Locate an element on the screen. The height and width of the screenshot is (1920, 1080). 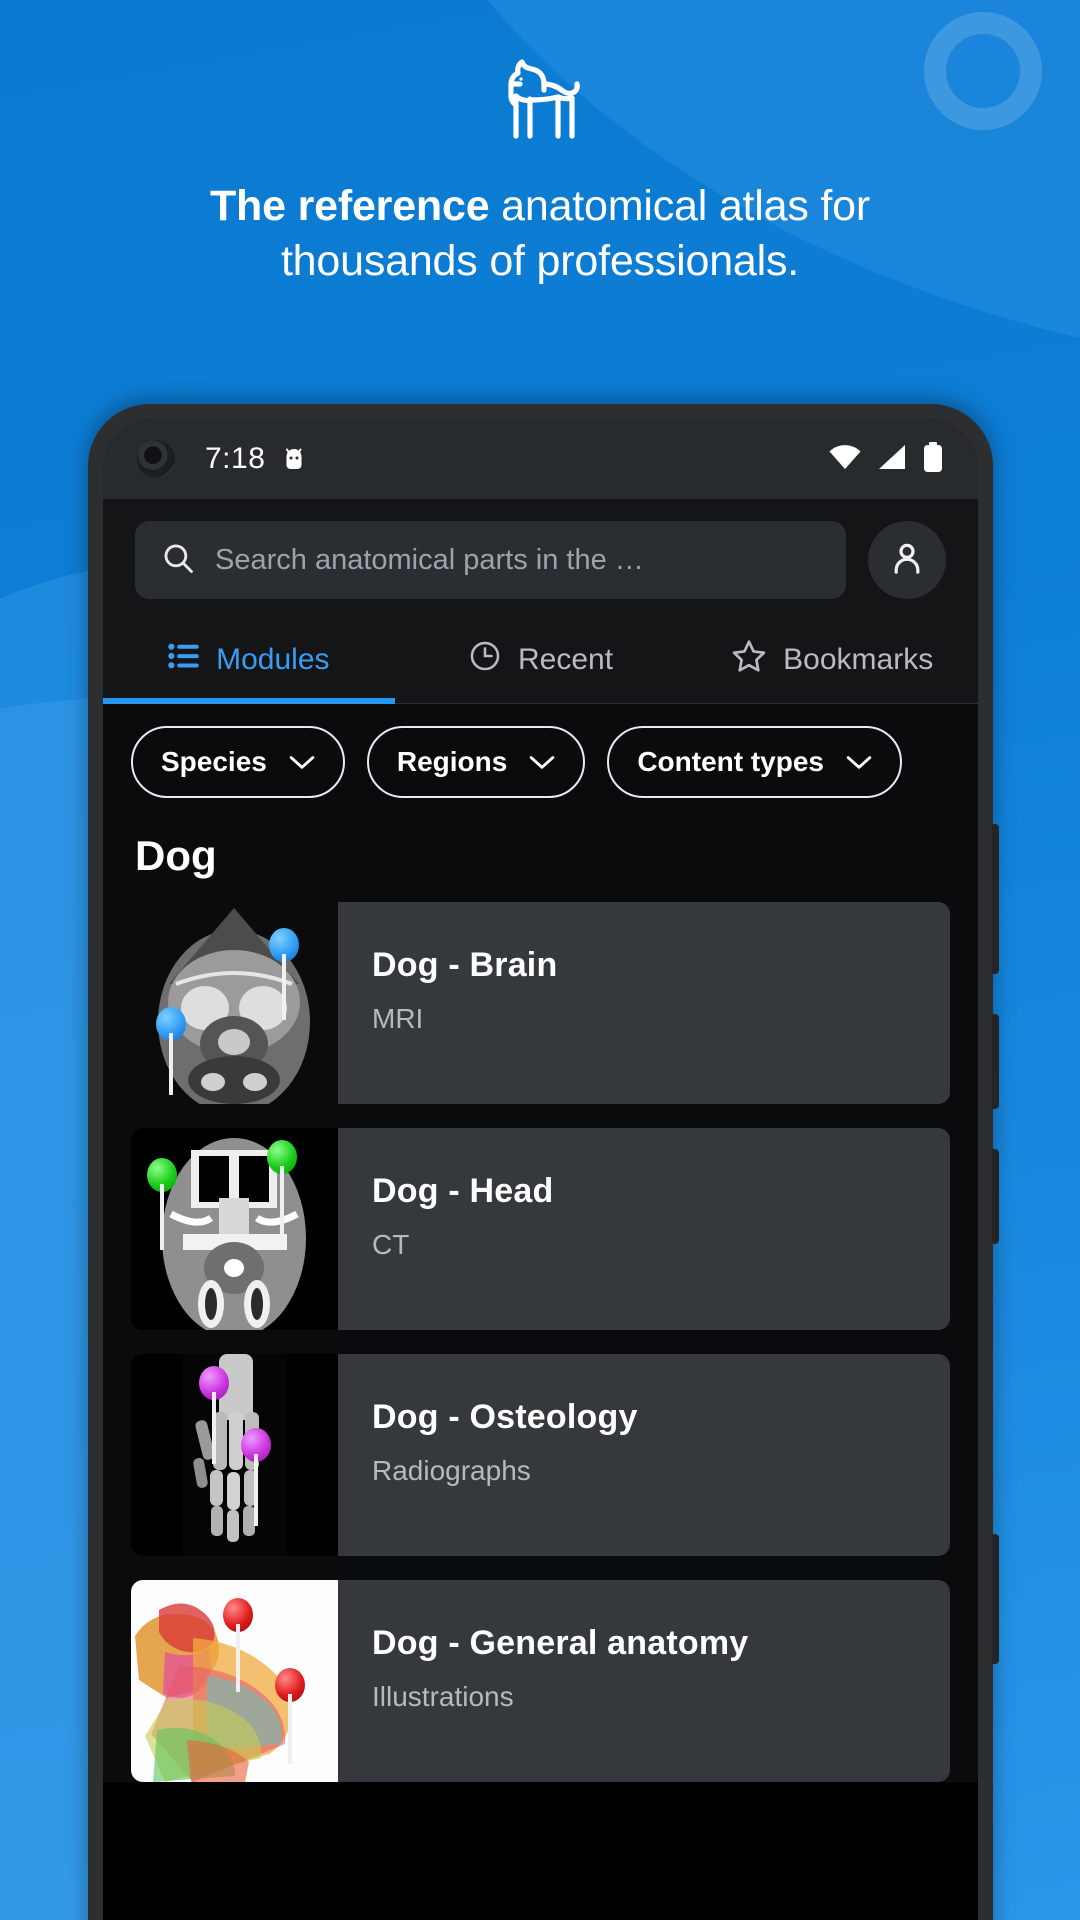
status-bar-clock: 7:18 is located at coordinates (235, 458).